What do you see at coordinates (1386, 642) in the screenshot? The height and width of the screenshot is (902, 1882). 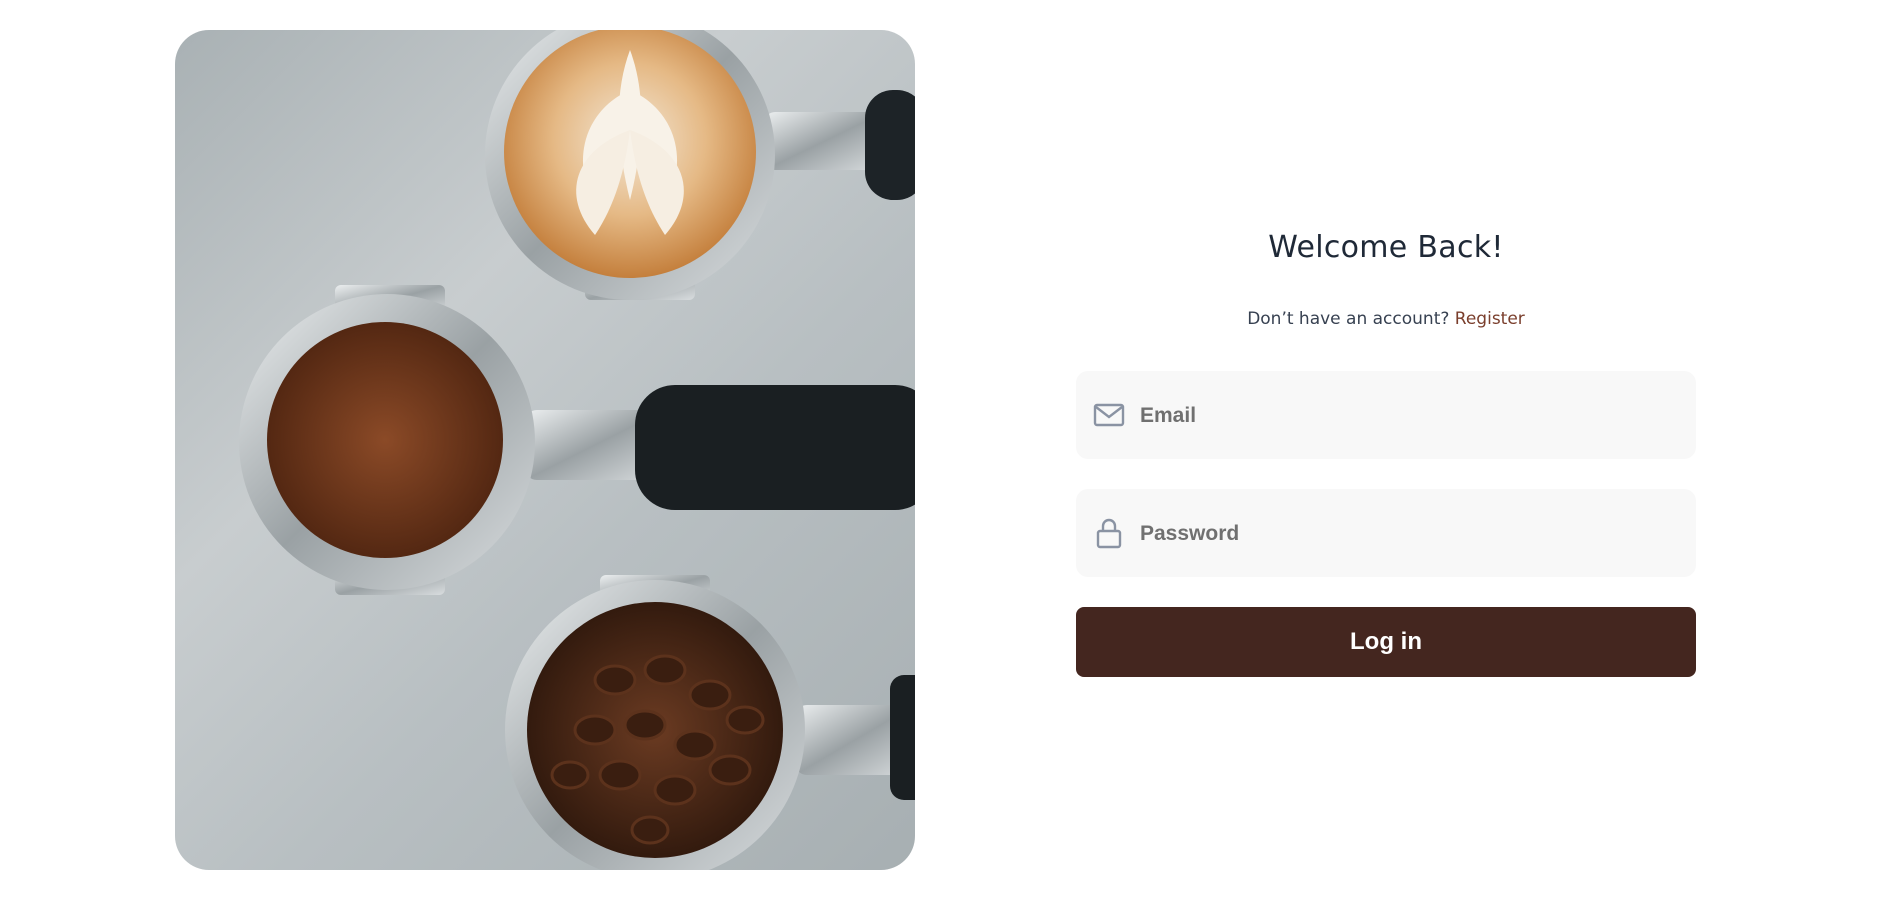 I see `login-button: Log in` at bounding box center [1386, 642].